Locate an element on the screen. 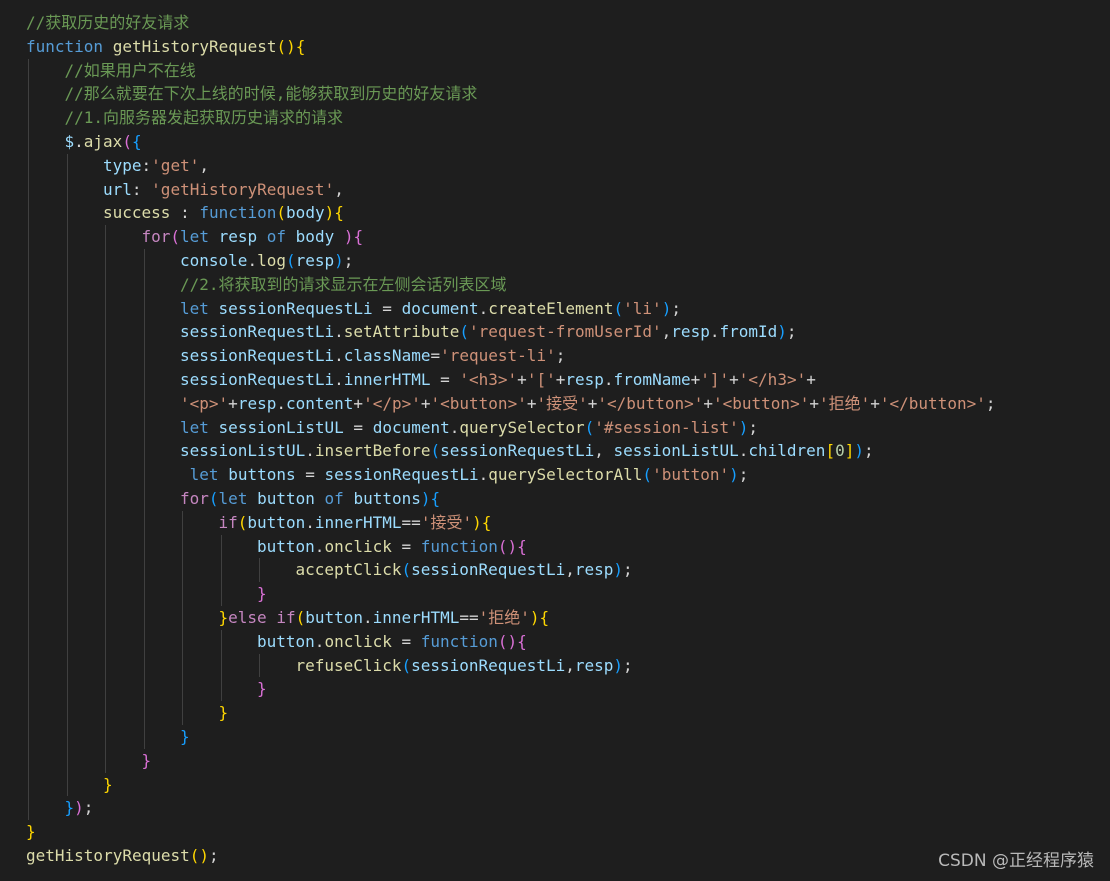 The width and height of the screenshot is (1110, 881). code-token-comment: //1.向服务器发起获取历史请求的请求 is located at coordinates (204, 118).